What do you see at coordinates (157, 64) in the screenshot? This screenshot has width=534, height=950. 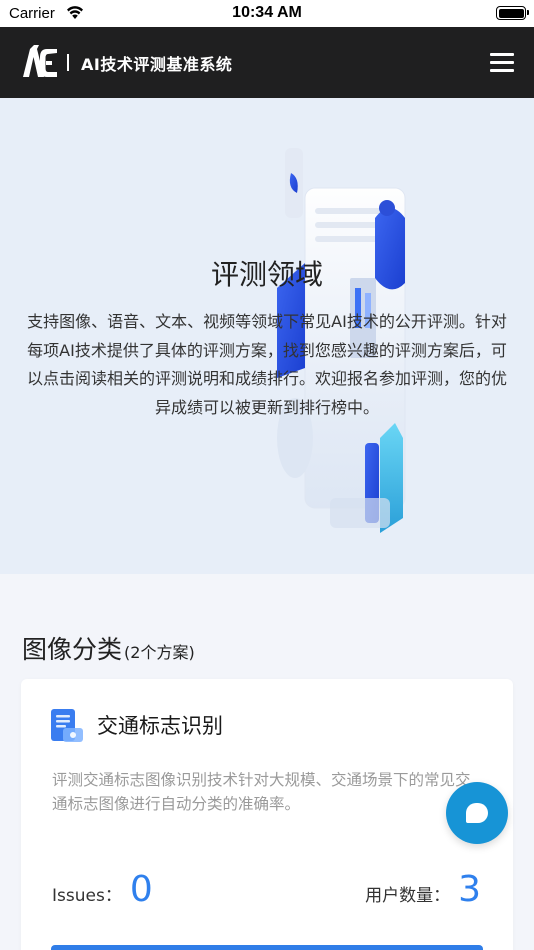 I see `app-title: AI技术评测基准系统` at bounding box center [157, 64].